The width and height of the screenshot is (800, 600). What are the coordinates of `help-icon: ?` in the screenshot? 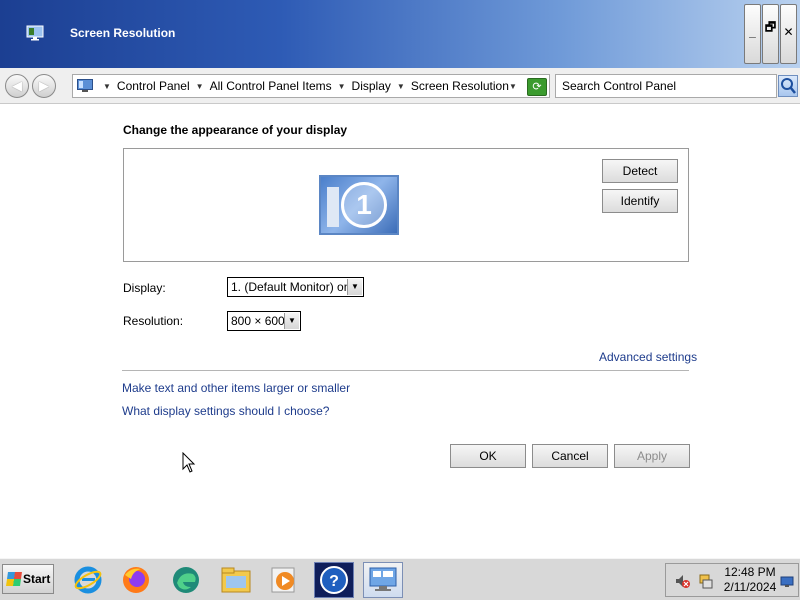 It's located at (334, 580).